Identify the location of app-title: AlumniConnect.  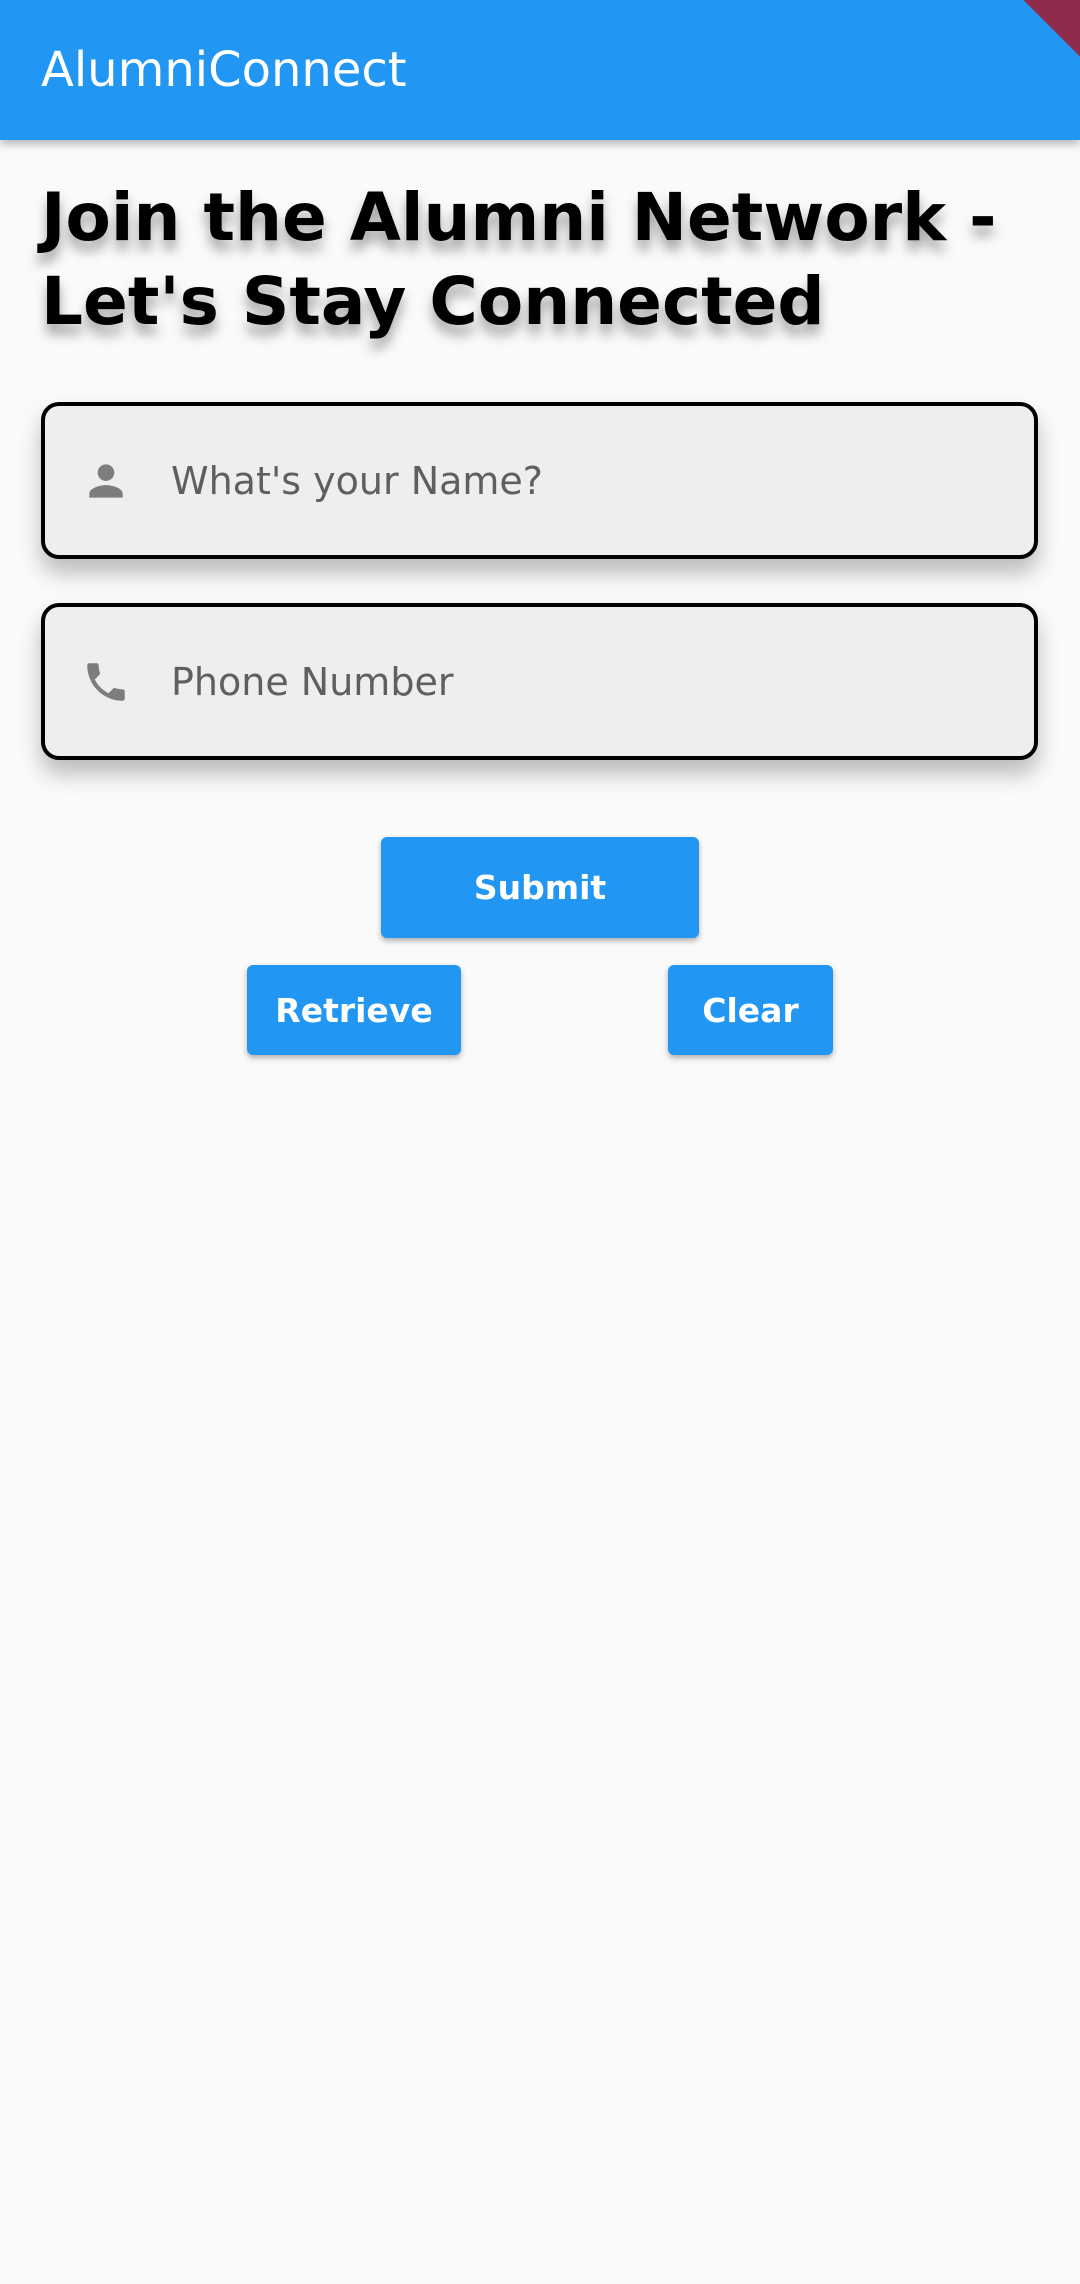
(224, 70).